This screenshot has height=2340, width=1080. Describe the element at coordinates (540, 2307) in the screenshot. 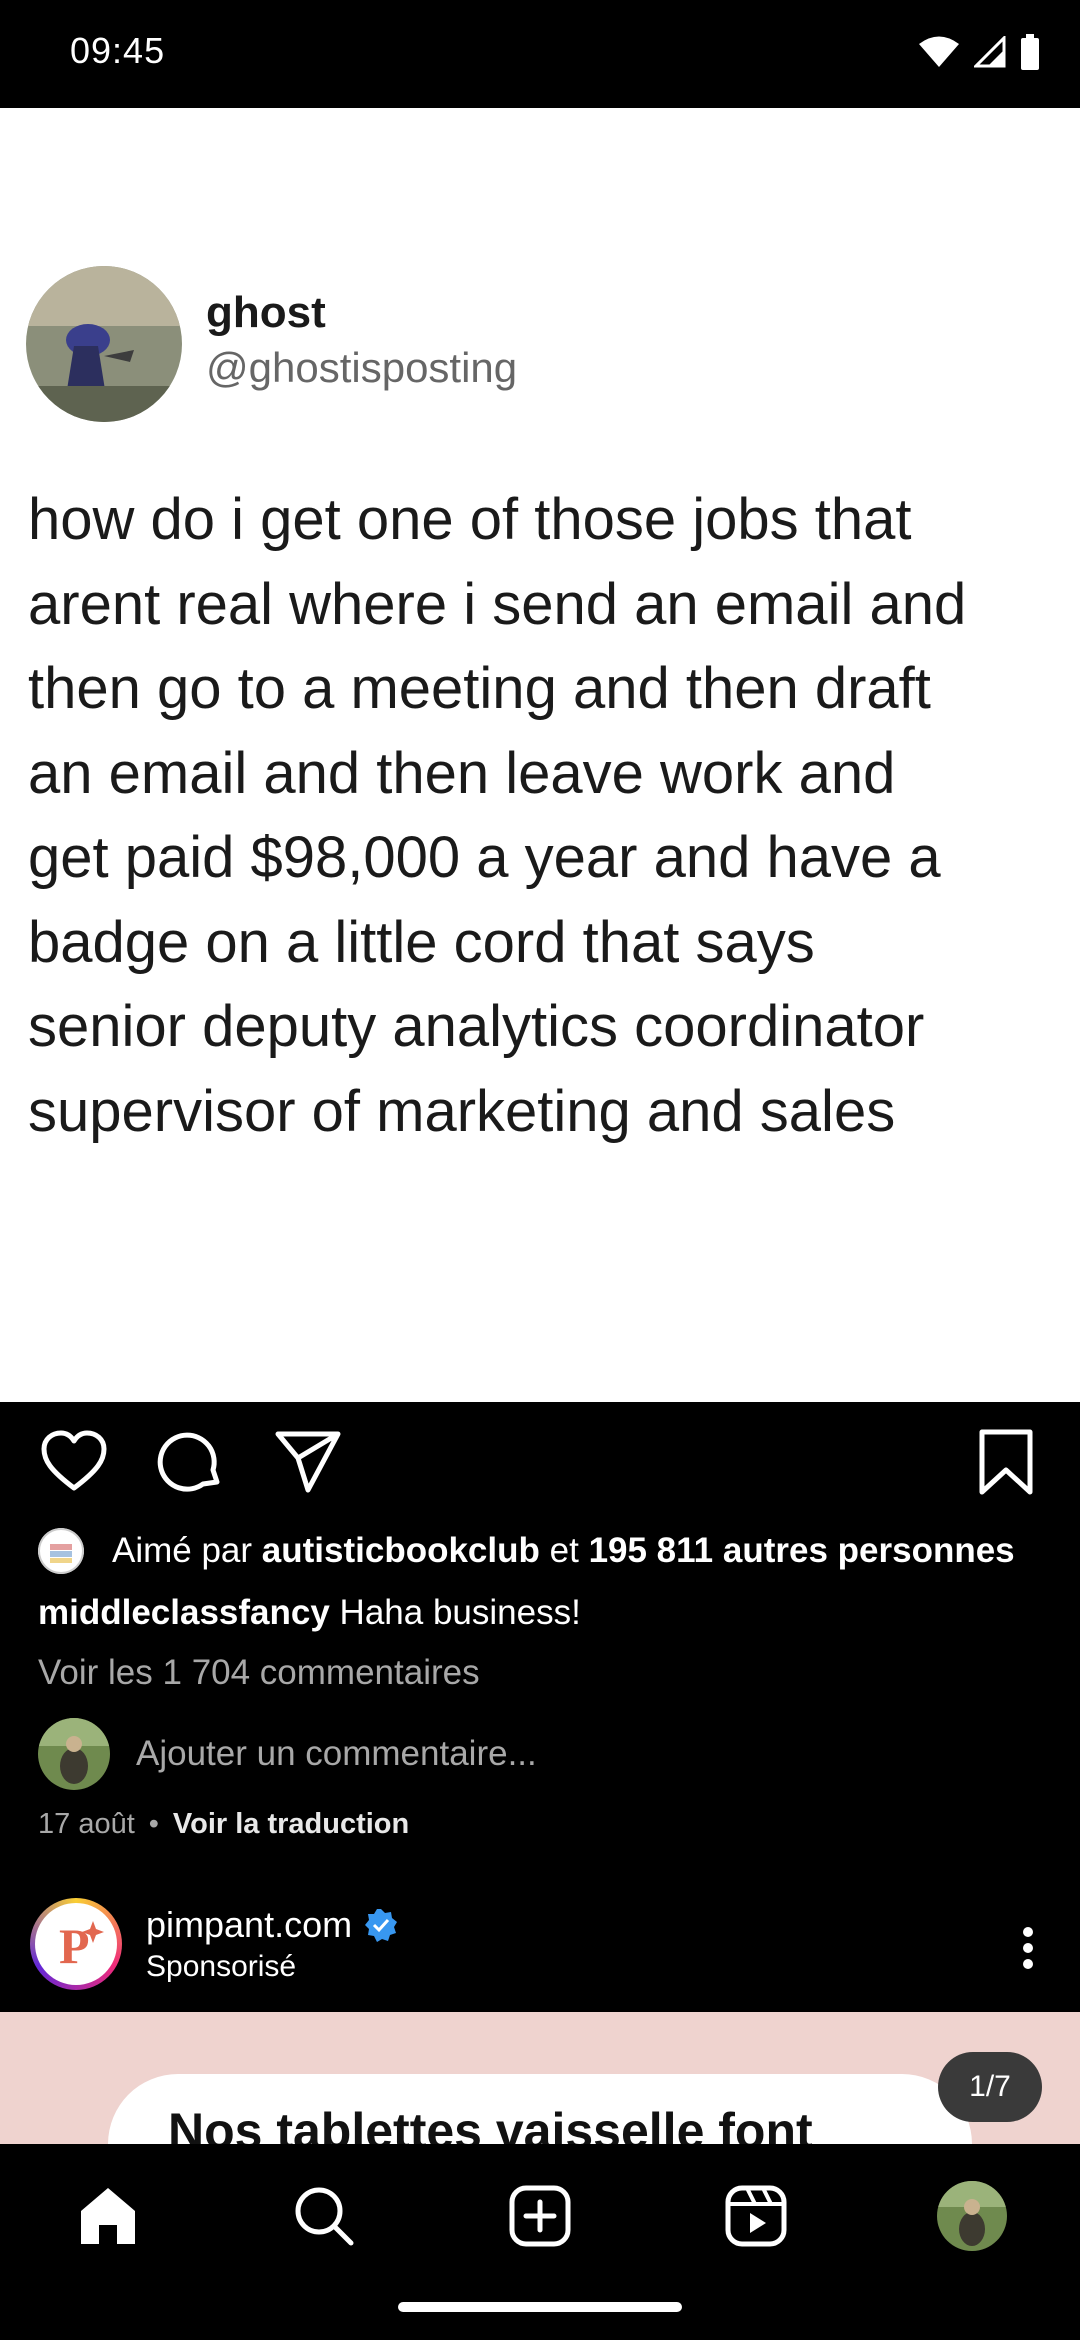

I see `home-indicator` at that location.